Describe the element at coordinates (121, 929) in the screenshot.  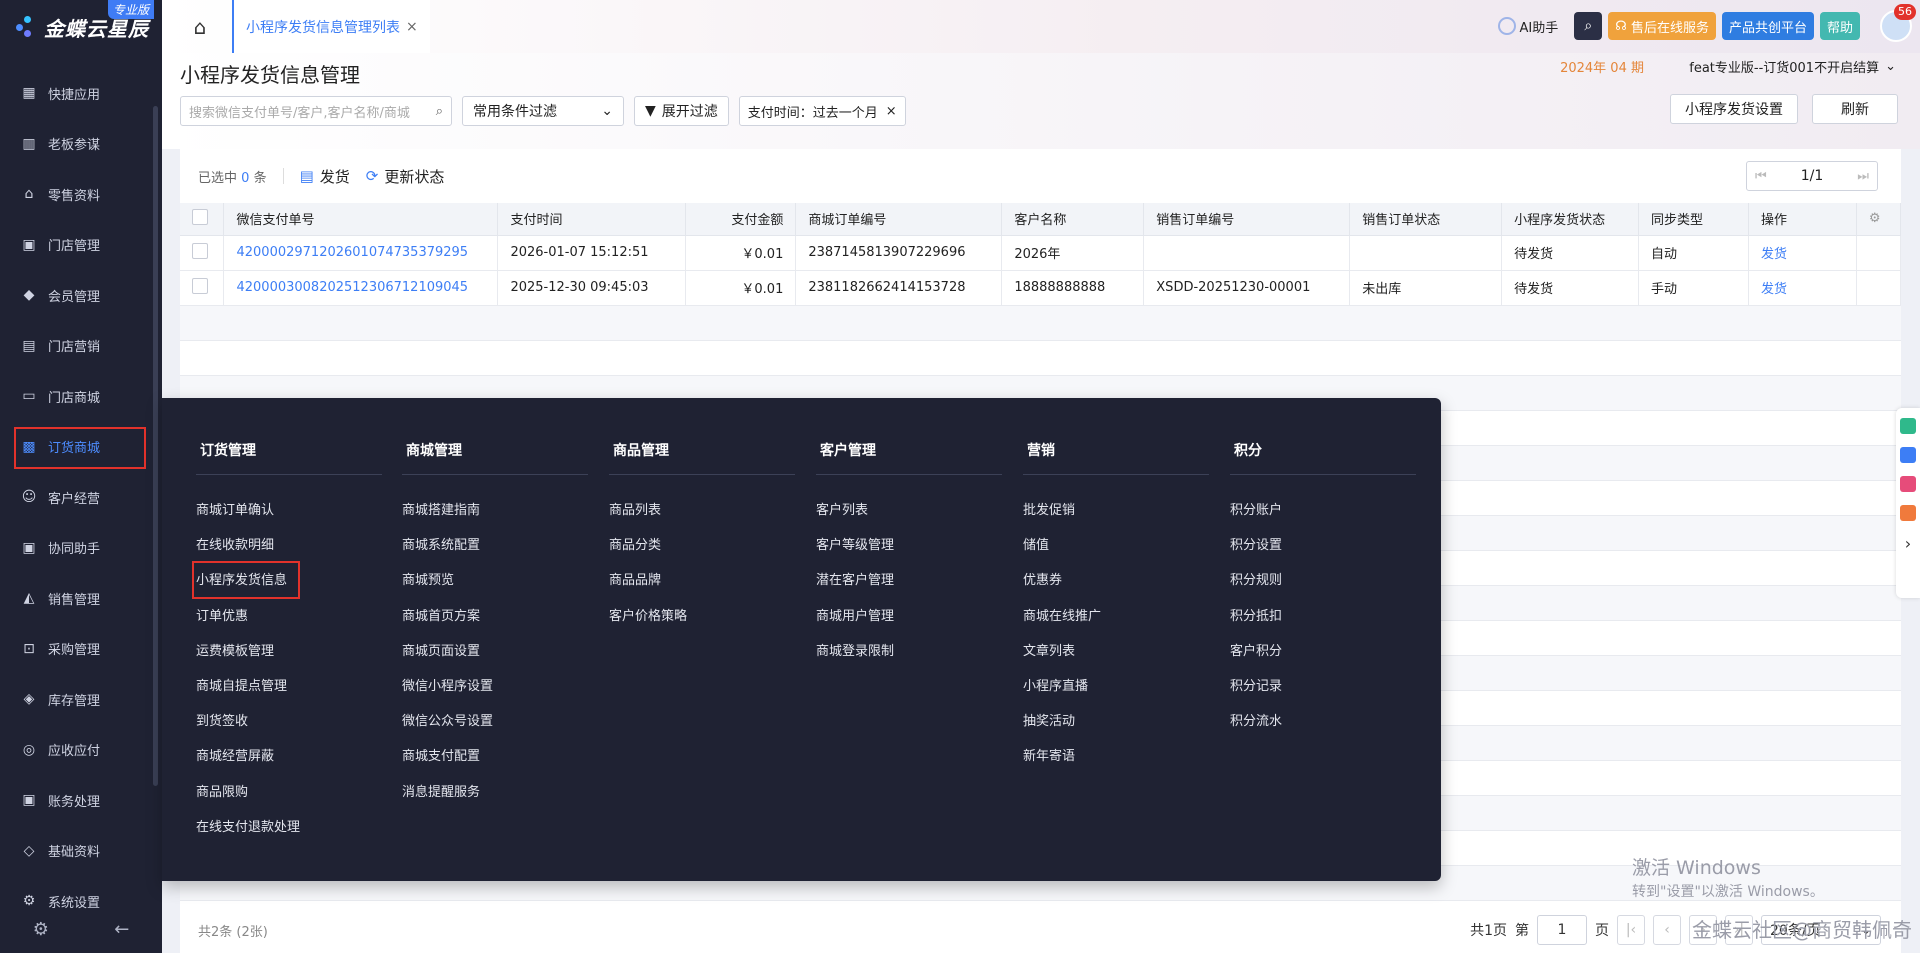
I see `collapse-arrow-icon: ←` at that location.